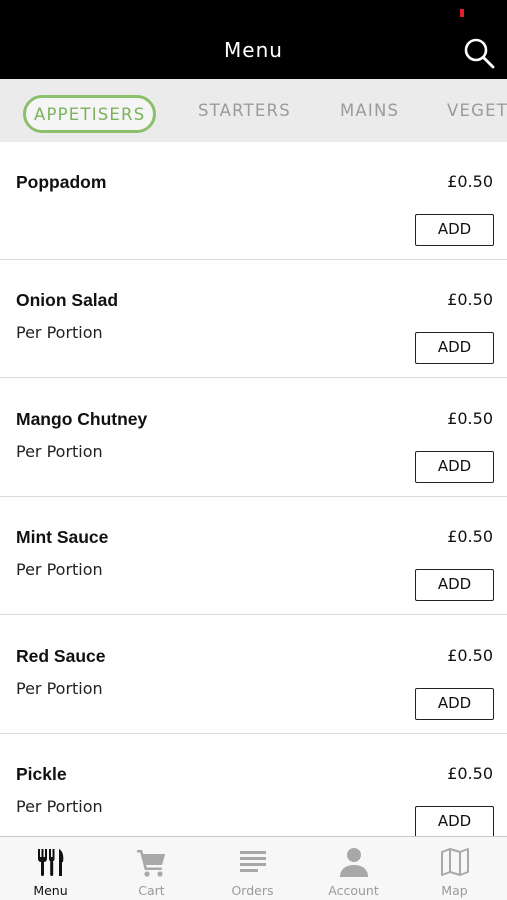 The width and height of the screenshot is (507, 900). What do you see at coordinates (90, 114) in the screenshot?
I see `tab-appetisers: APPETISERS` at bounding box center [90, 114].